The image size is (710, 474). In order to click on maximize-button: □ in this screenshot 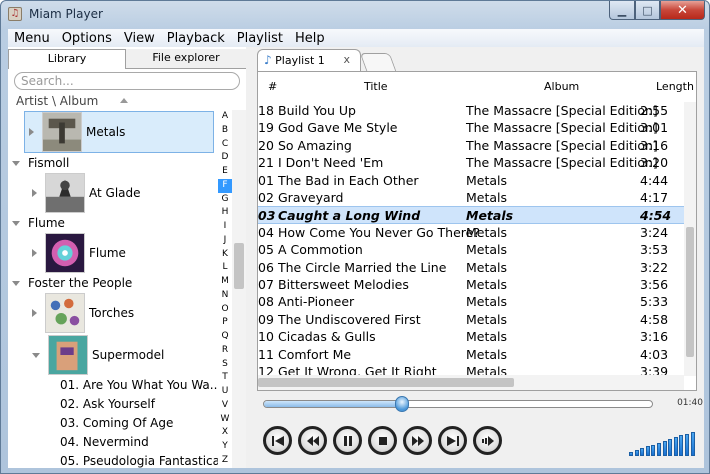, I will do `click(647, 10)`.